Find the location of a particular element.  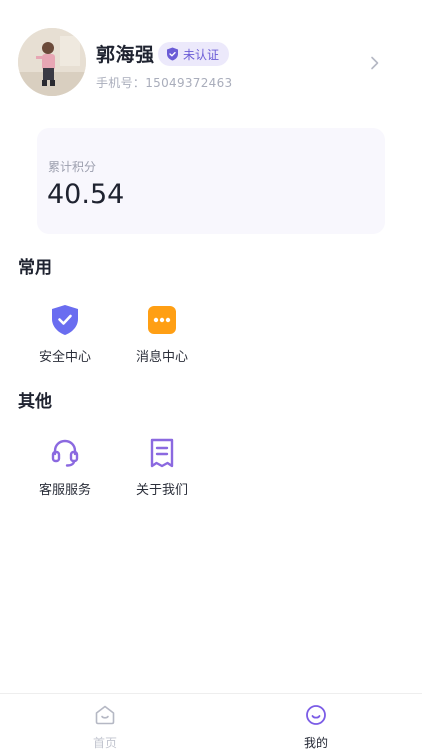

verification-badge: 未认证 is located at coordinates (194, 54).